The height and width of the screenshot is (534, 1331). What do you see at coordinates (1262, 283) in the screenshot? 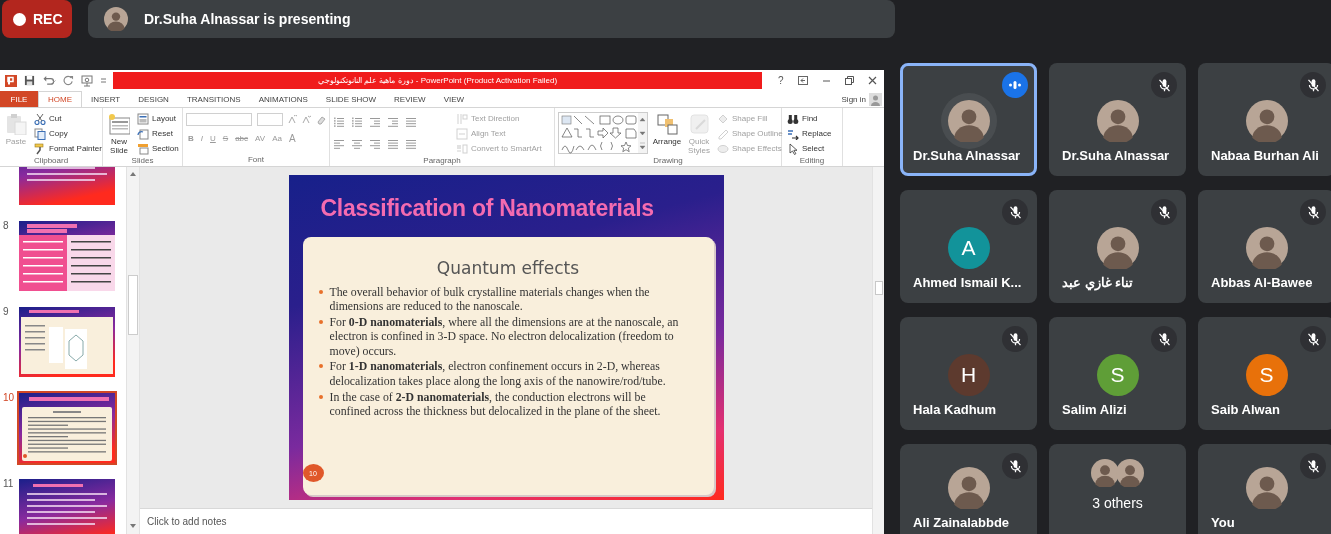
I see `participant-name: Abbas Al-Bawee` at bounding box center [1262, 283].